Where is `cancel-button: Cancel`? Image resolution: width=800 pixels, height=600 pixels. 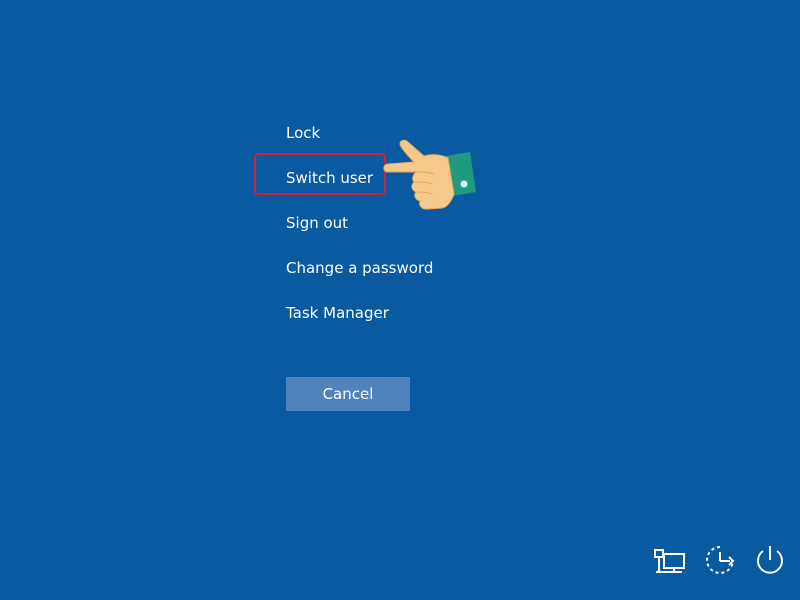
cancel-button: Cancel is located at coordinates (348, 394).